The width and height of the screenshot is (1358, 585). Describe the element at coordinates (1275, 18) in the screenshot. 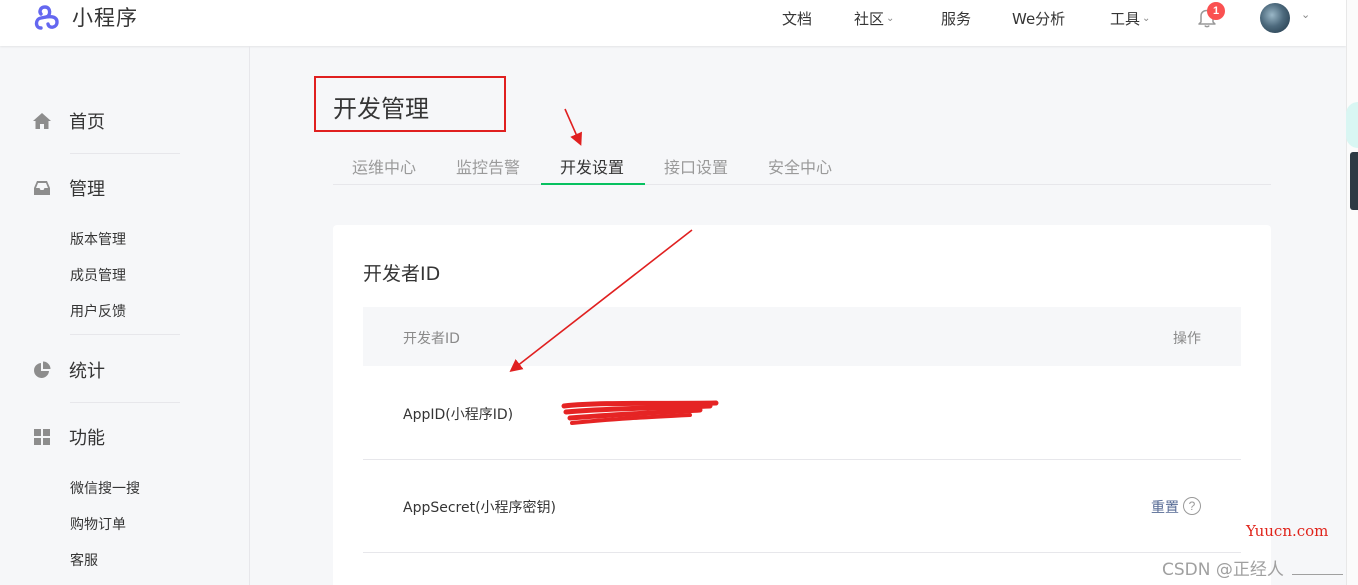

I see `avatar` at that location.